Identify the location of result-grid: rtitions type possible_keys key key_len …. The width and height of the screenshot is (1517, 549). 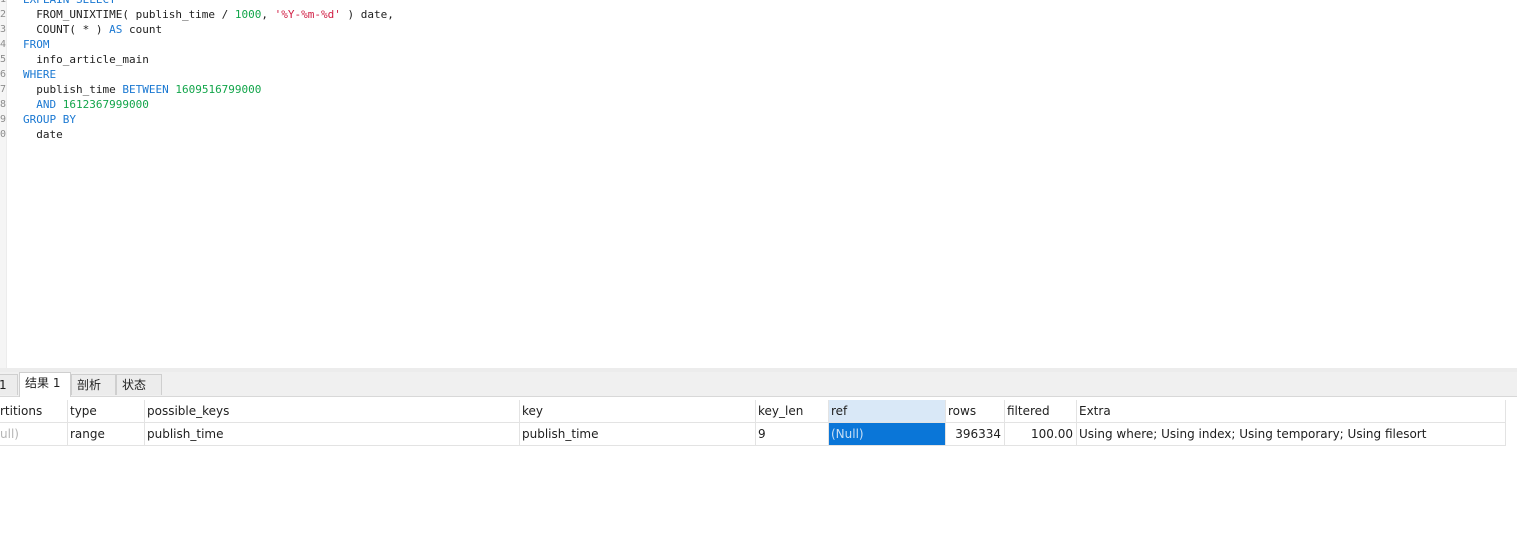
(753, 423).